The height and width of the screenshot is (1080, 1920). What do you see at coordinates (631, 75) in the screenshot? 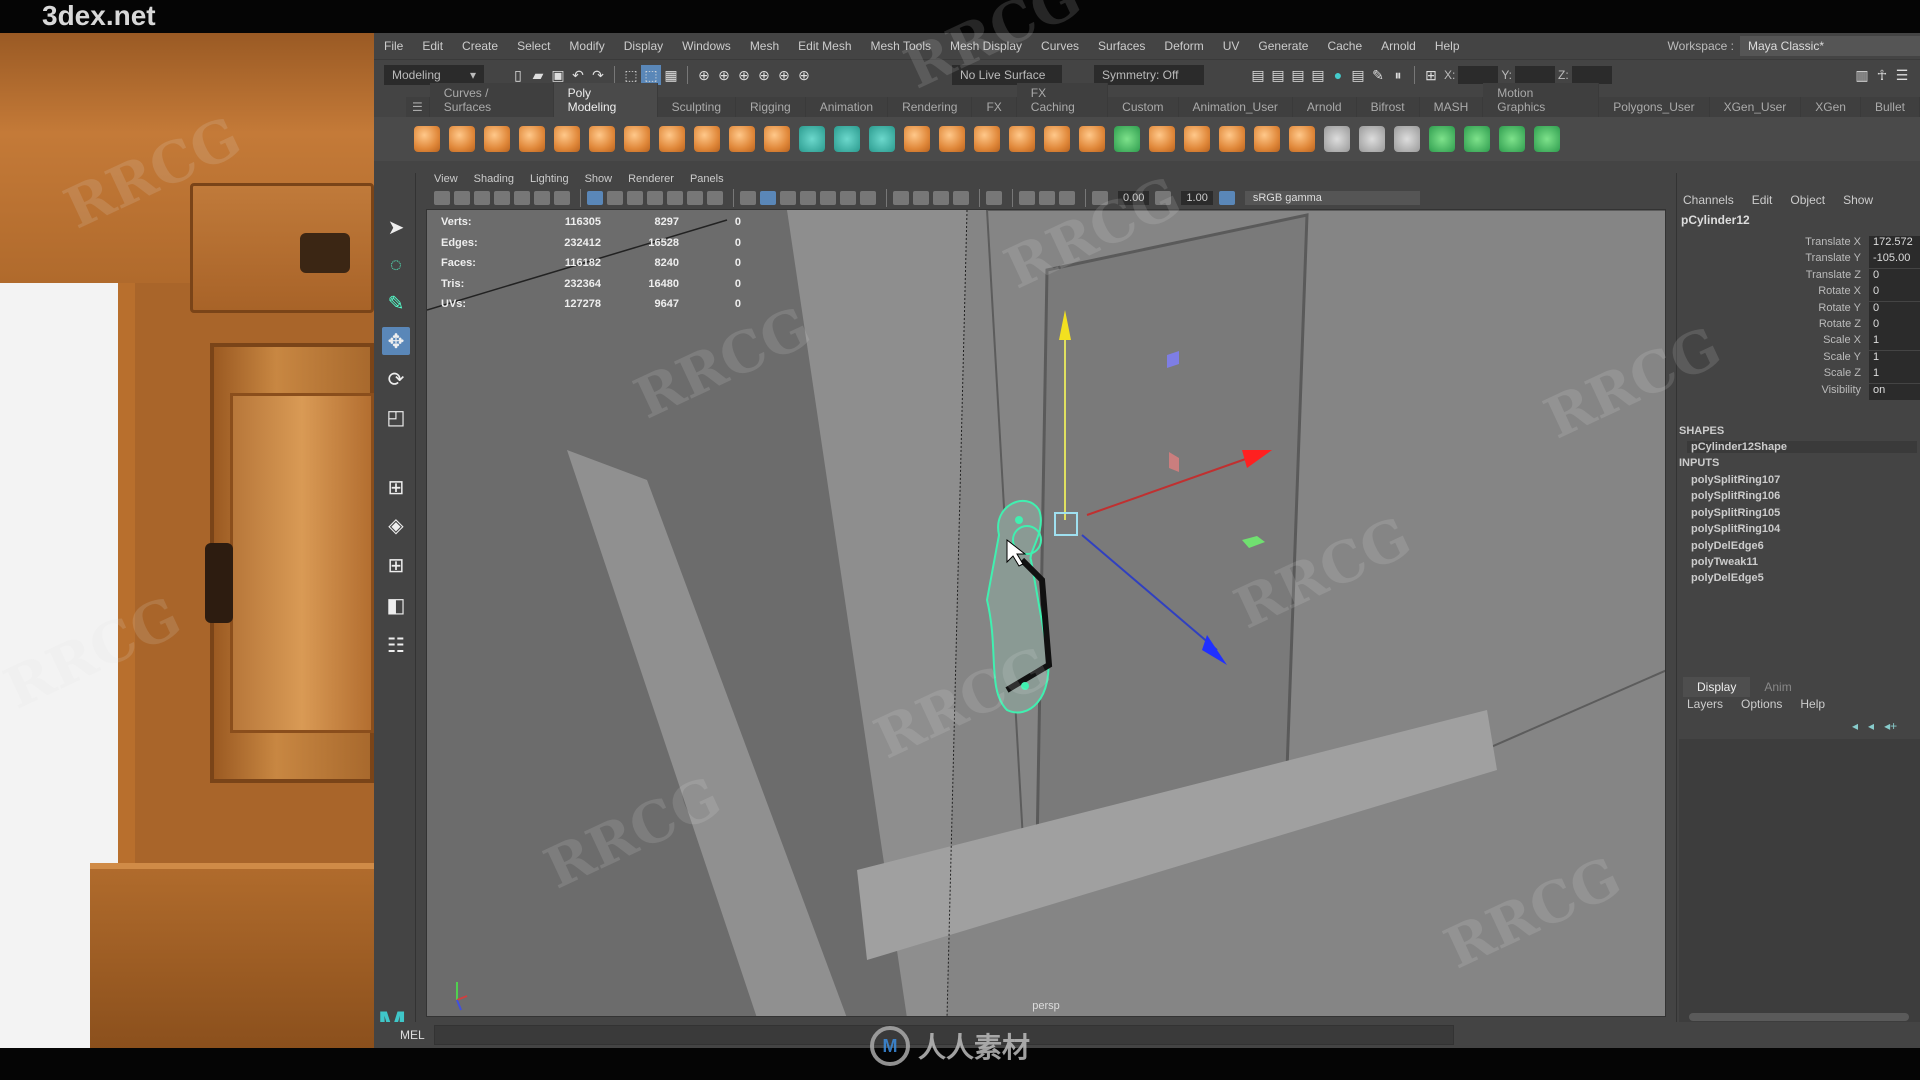
I see `select-by-hierarchy-icon: ⬚` at bounding box center [631, 75].